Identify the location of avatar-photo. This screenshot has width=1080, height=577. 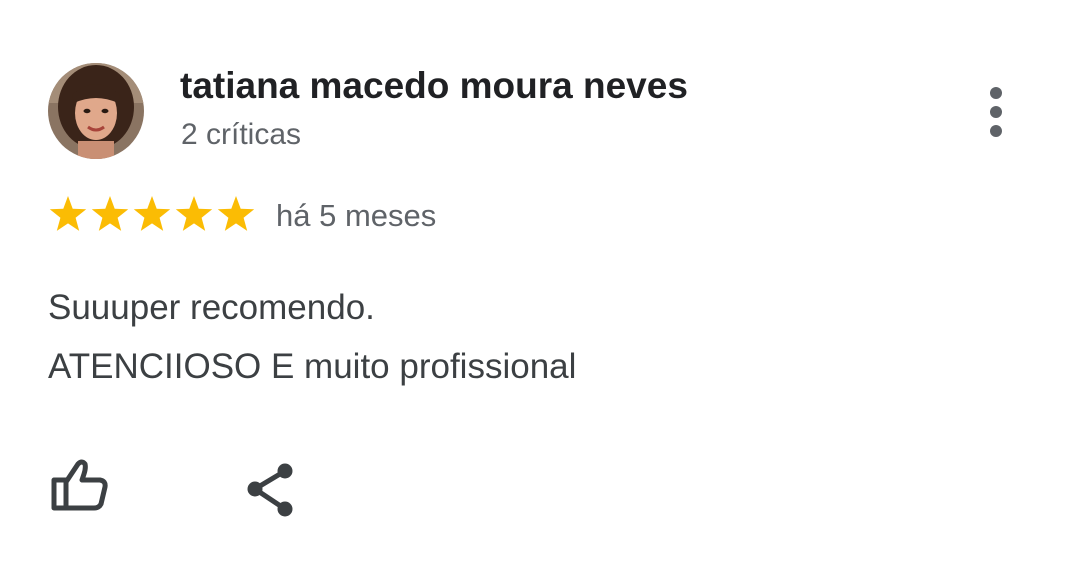
(96, 111).